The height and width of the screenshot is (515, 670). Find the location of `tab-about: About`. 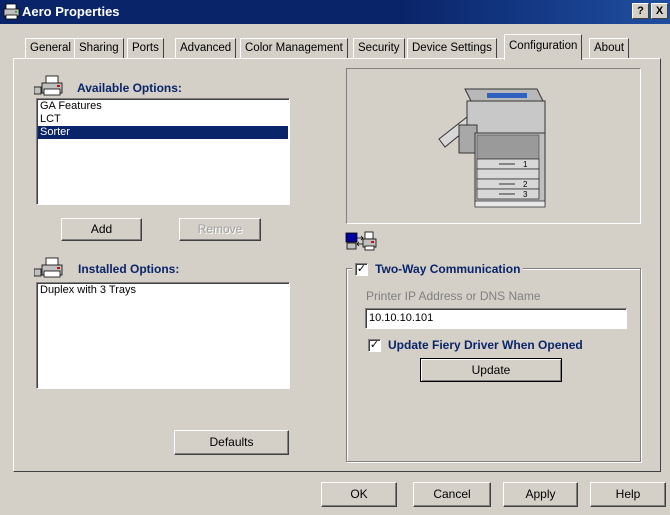

tab-about: About is located at coordinates (609, 48).